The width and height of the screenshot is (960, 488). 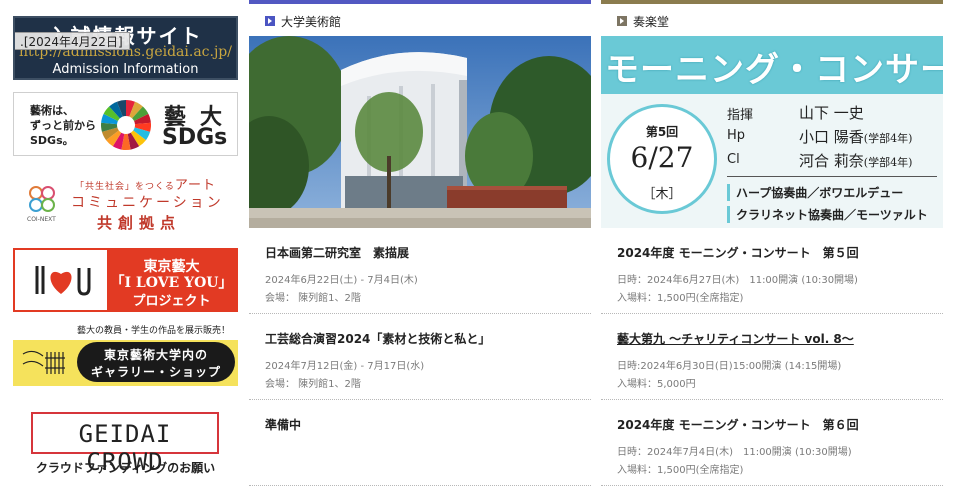 I want to click on i-love-you-line-3: プロジェクト, so click(x=171, y=301).